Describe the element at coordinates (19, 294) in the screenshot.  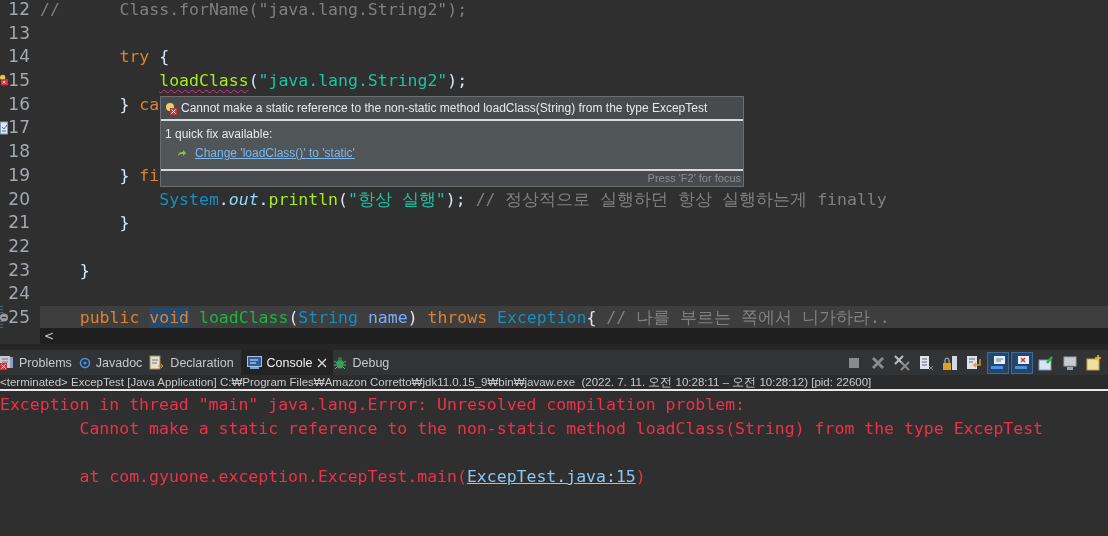
I see `line-number: 24` at that location.